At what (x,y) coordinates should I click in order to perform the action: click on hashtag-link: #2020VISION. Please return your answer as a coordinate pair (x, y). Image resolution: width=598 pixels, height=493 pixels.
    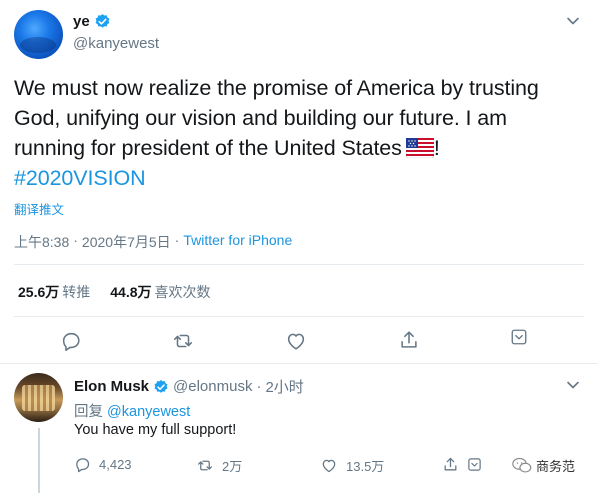
    Looking at the image, I should click on (297, 178).